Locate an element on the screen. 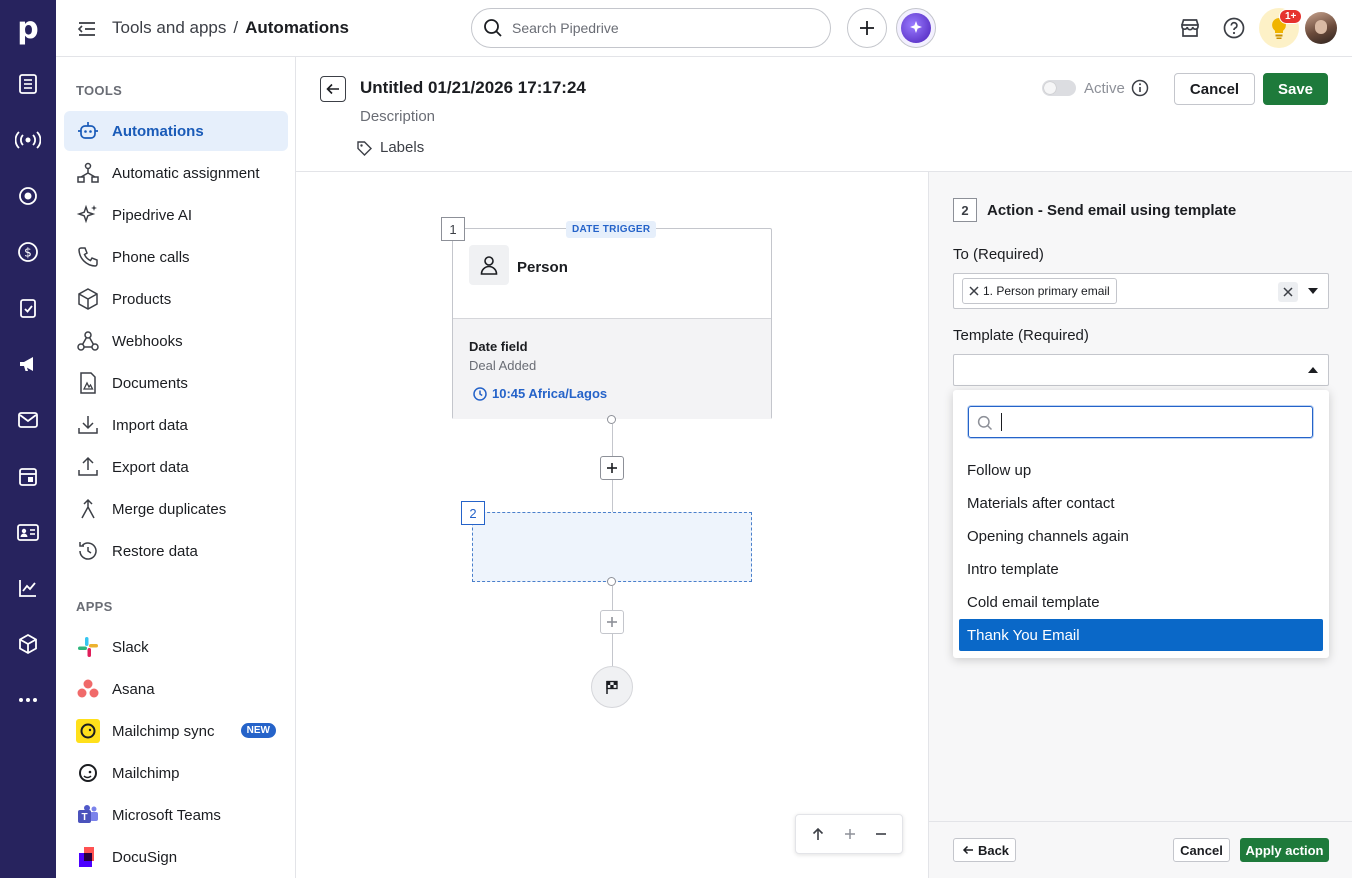 The image size is (1352, 878). template-option-highlighted: Thank You Email is located at coordinates (1141, 635).